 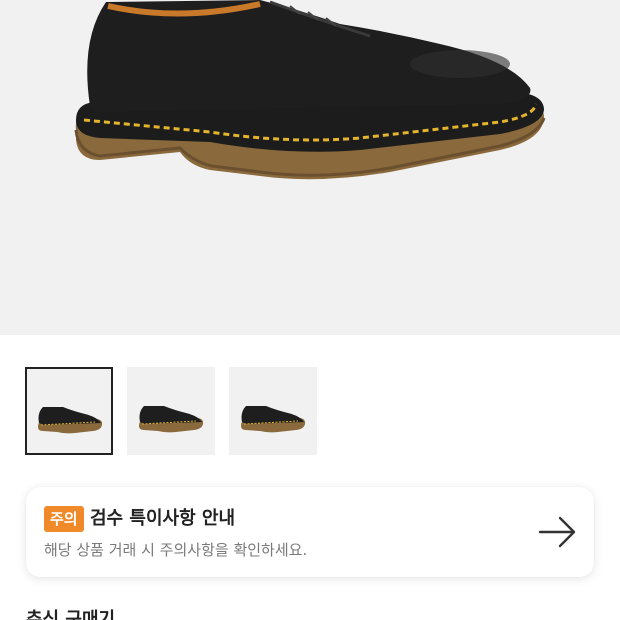 What do you see at coordinates (558, 532) in the screenshot?
I see `arrow-right-icon` at bounding box center [558, 532].